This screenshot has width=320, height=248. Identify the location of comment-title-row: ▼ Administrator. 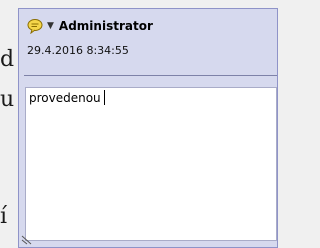
(152, 26).